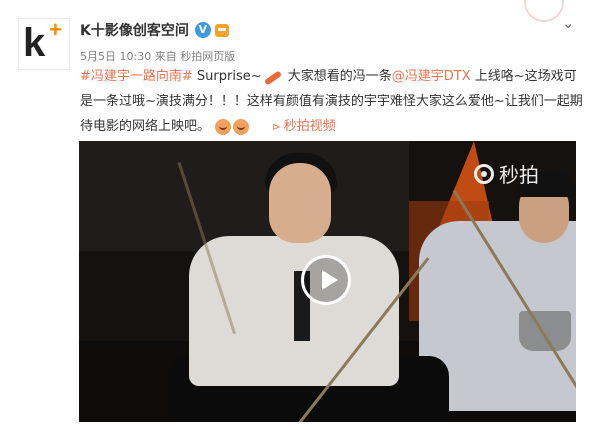 This screenshot has height=430, width=594. Describe the element at coordinates (431, 76) in the screenshot. I see `mention-link: @冯建宇DTX` at that location.